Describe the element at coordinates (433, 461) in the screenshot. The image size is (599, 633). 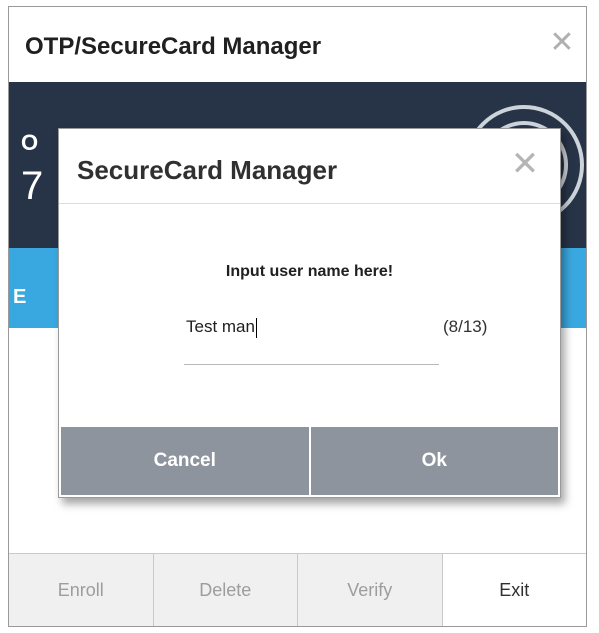
I see `ok-button: Ok` at that location.